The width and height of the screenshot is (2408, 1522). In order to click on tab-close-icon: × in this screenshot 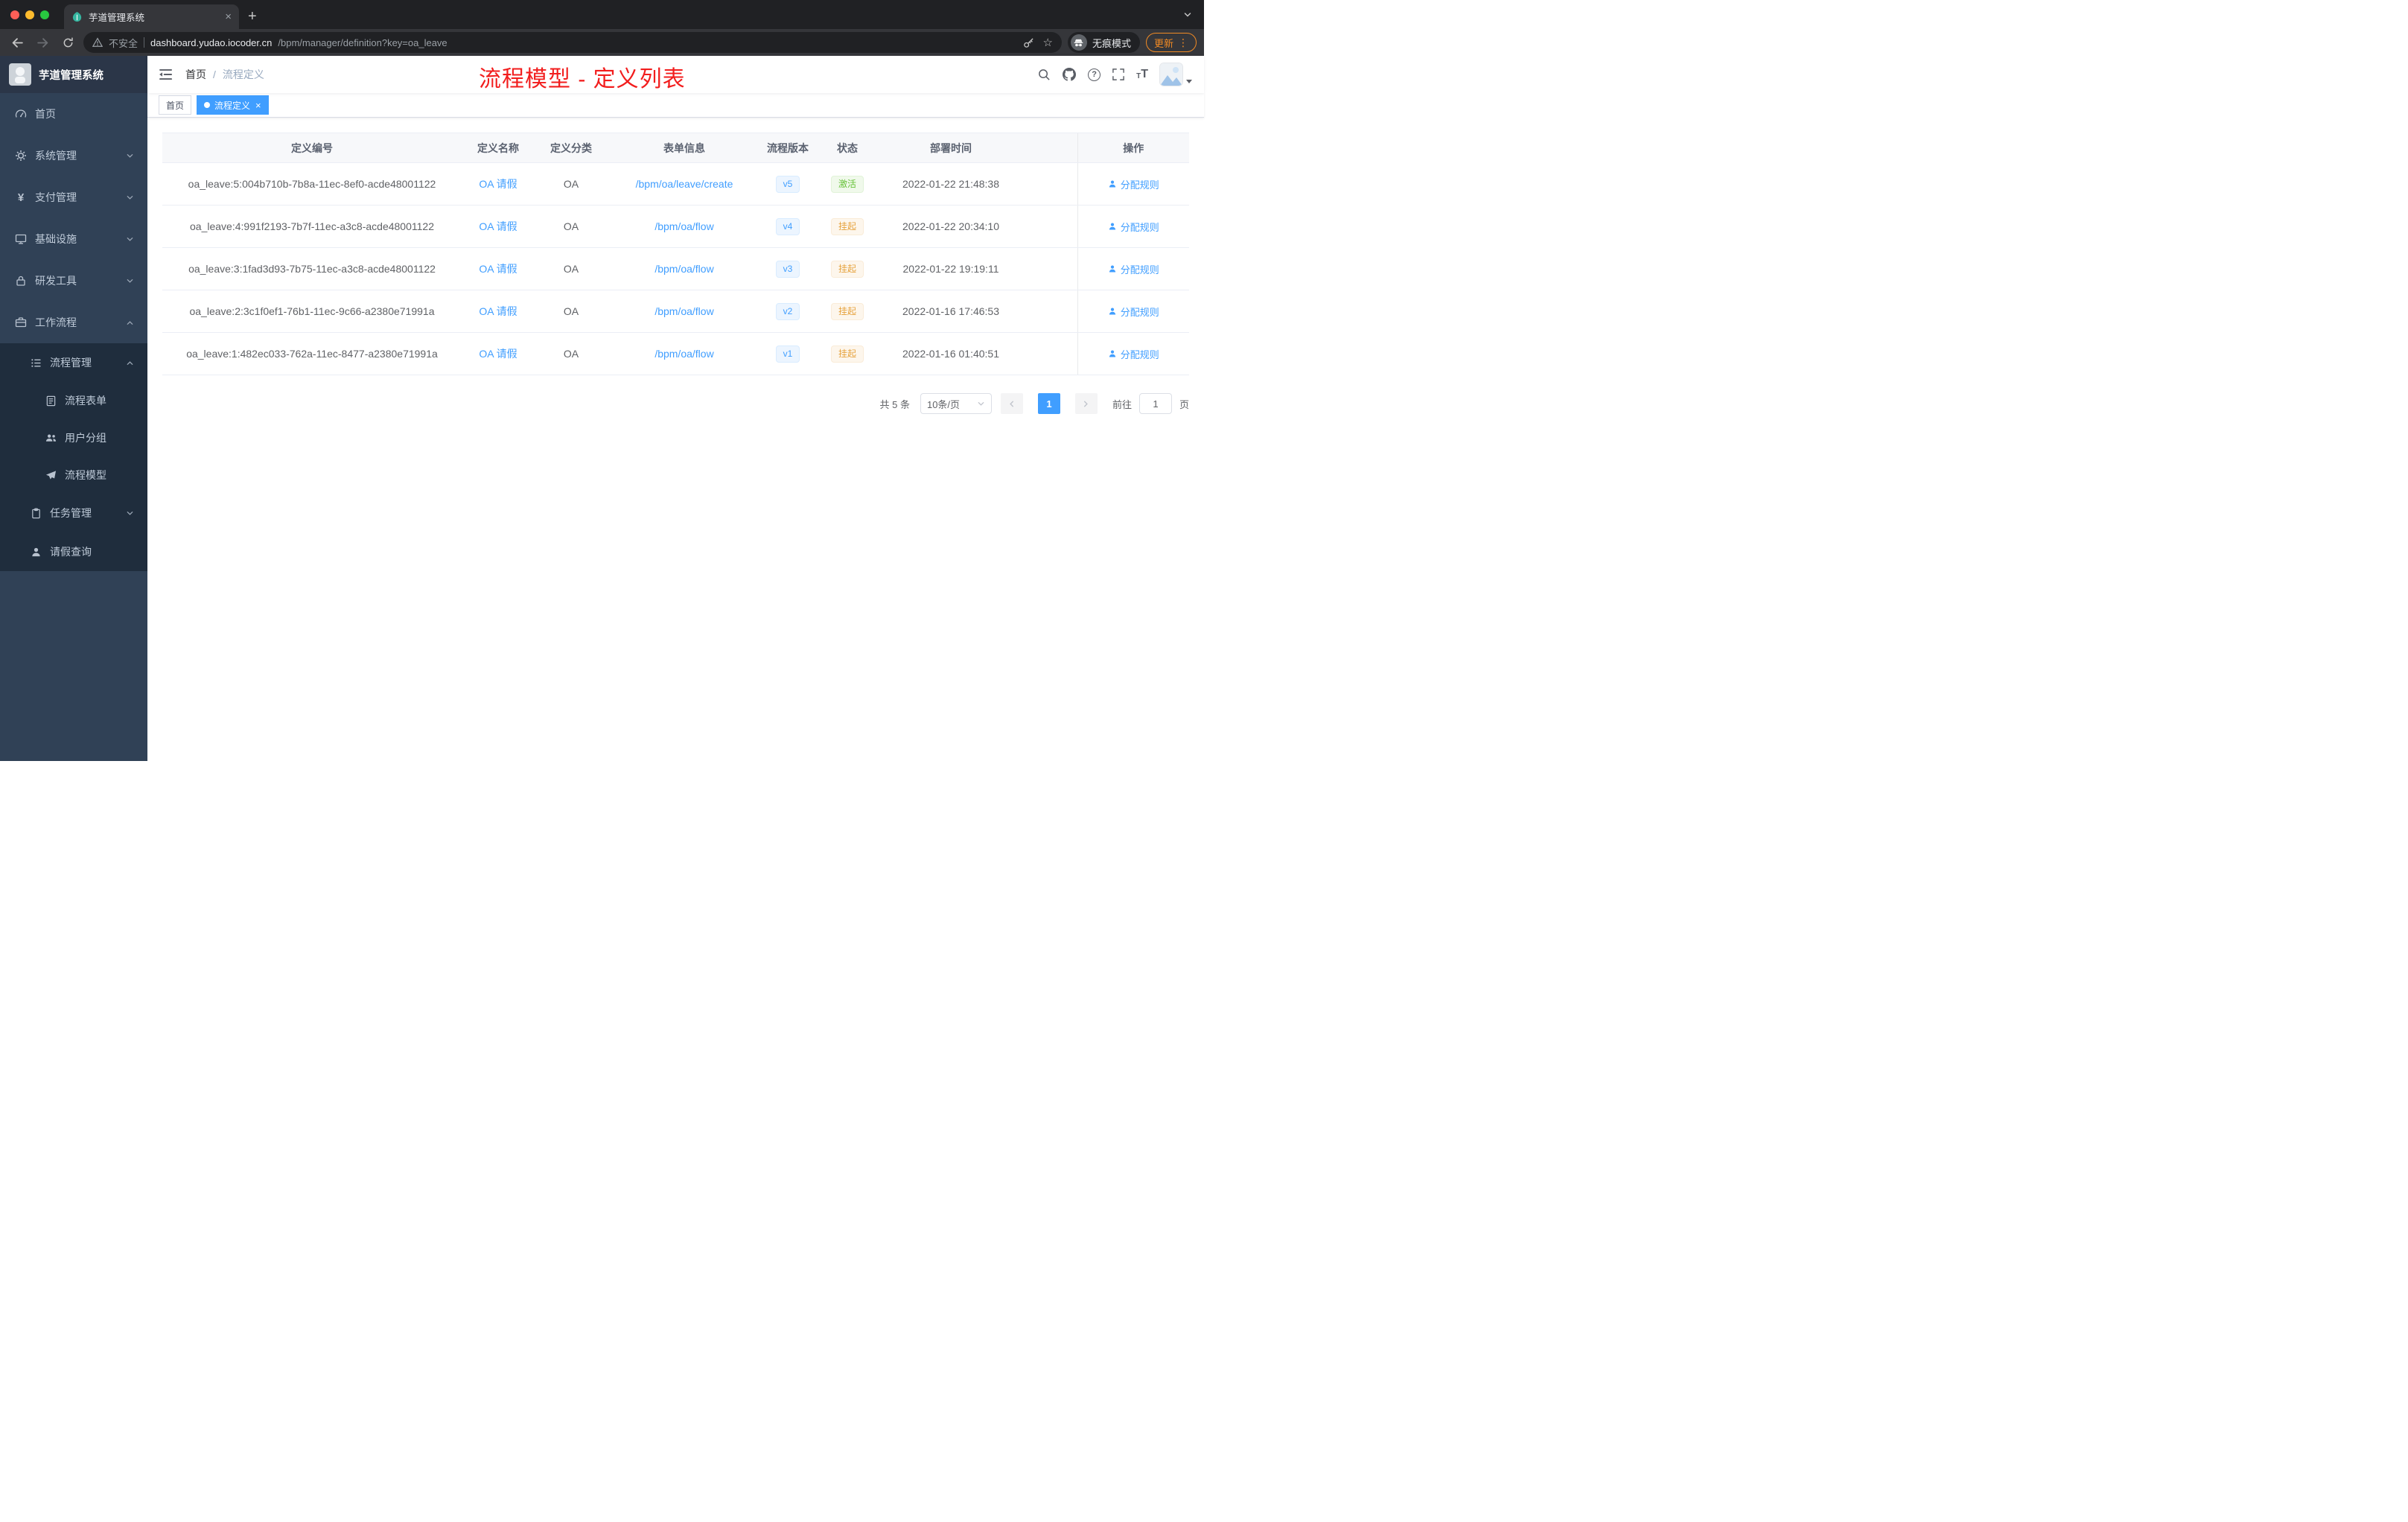, I will do `click(228, 16)`.